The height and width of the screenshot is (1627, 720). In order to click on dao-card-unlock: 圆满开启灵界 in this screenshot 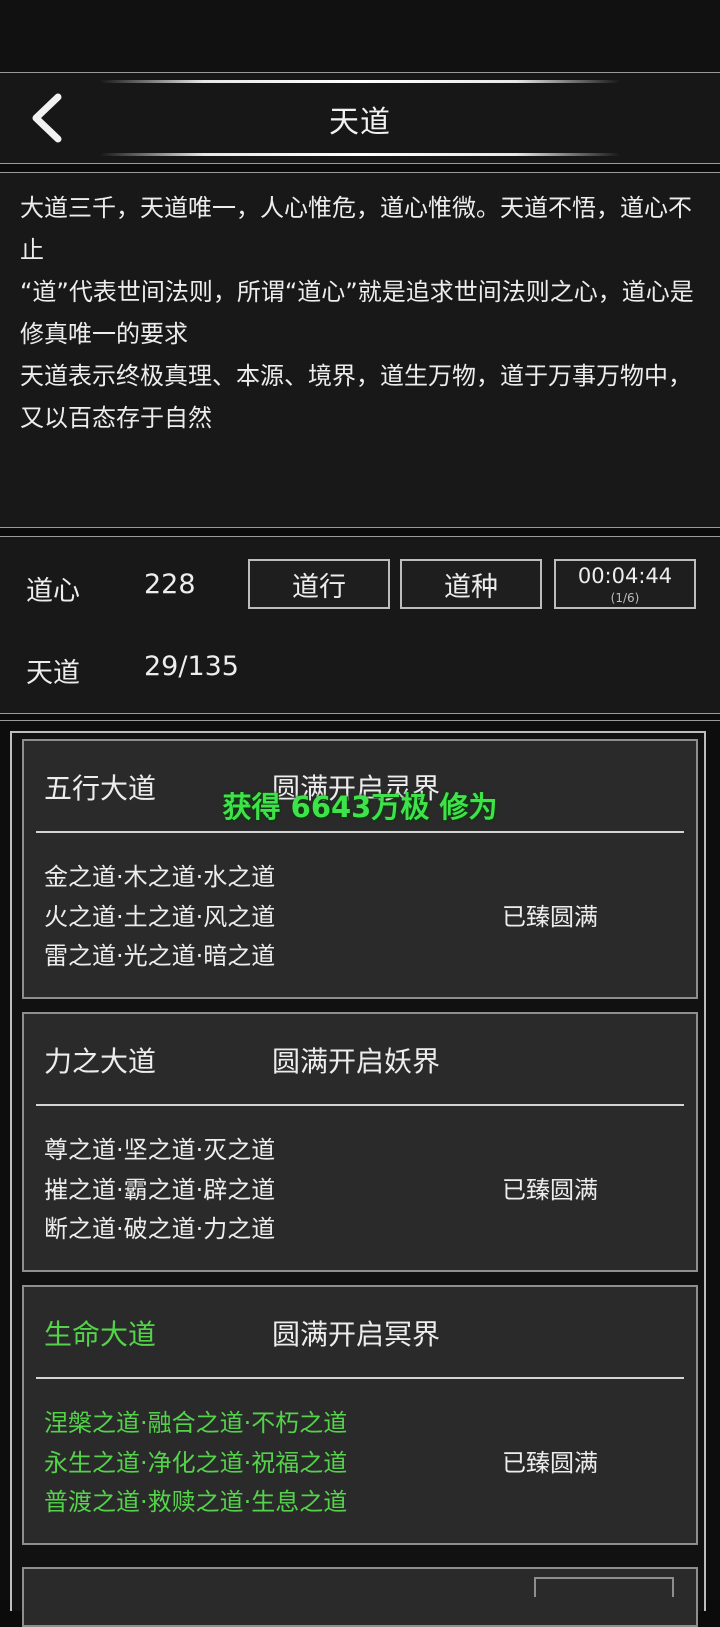, I will do `click(356, 788)`.